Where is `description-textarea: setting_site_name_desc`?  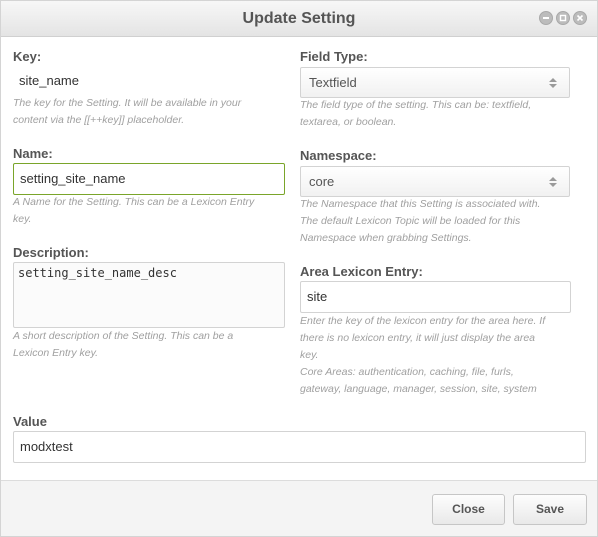 description-textarea: setting_site_name_desc is located at coordinates (149, 295).